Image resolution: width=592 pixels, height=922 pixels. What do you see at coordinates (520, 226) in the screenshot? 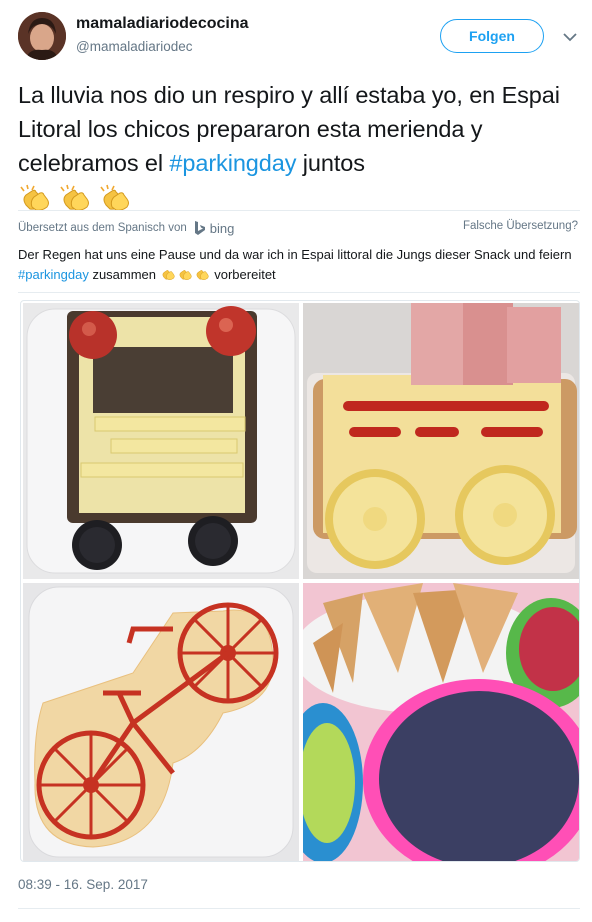
I see `wrong-translation-link: Falsche Übersetzung?` at bounding box center [520, 226].